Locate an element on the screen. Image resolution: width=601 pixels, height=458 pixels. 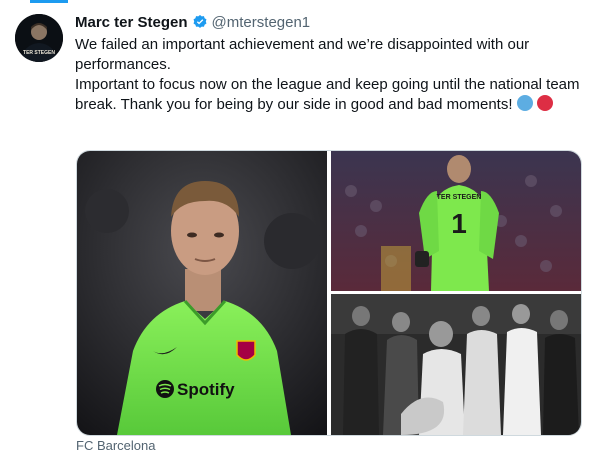
red-circle-emoji-icon is located at coordinates (544, 103).